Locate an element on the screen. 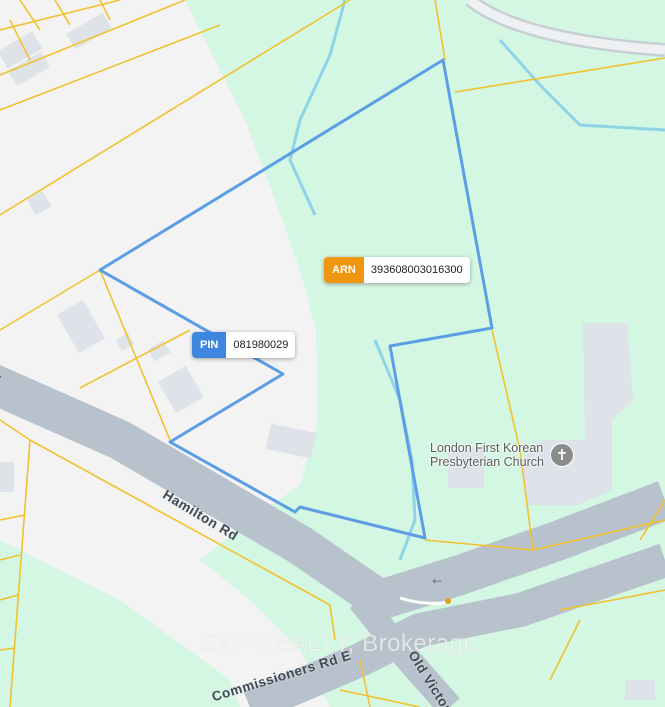 The height and width of the screenshot is (707, 665). cross-icon: ✝ is located at coordinates (561, 455).